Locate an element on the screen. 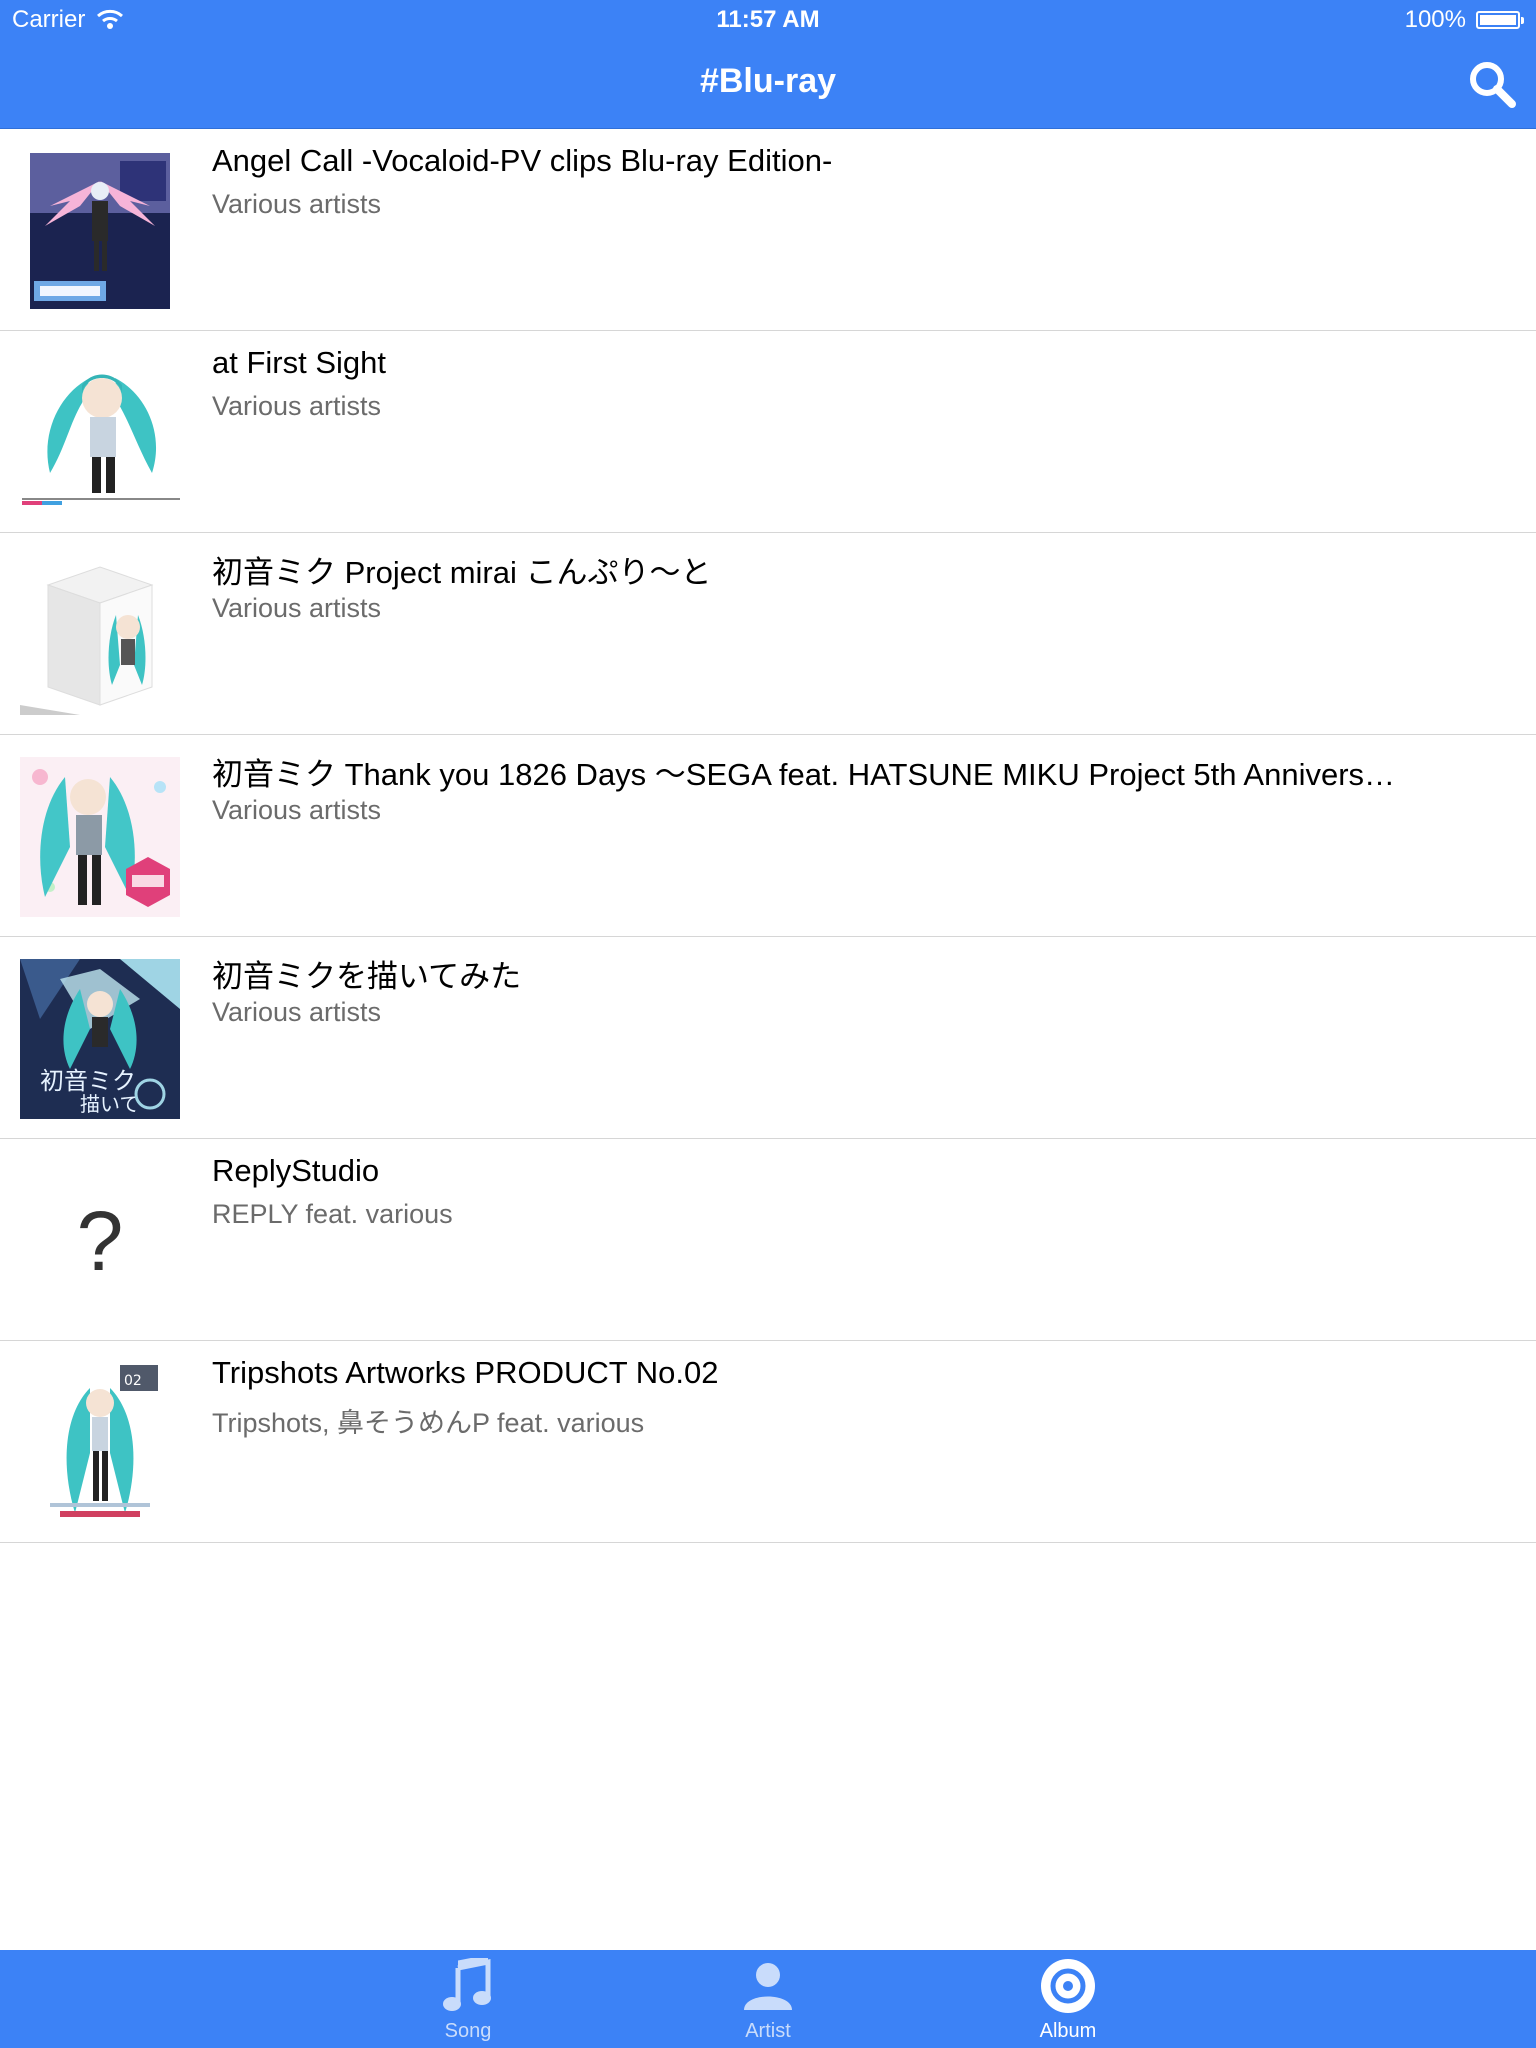 Image resolution: width=1536 pixels, height=2048 pixels. list-item: at First Sight Various artists is located at coordinates (768, 432).